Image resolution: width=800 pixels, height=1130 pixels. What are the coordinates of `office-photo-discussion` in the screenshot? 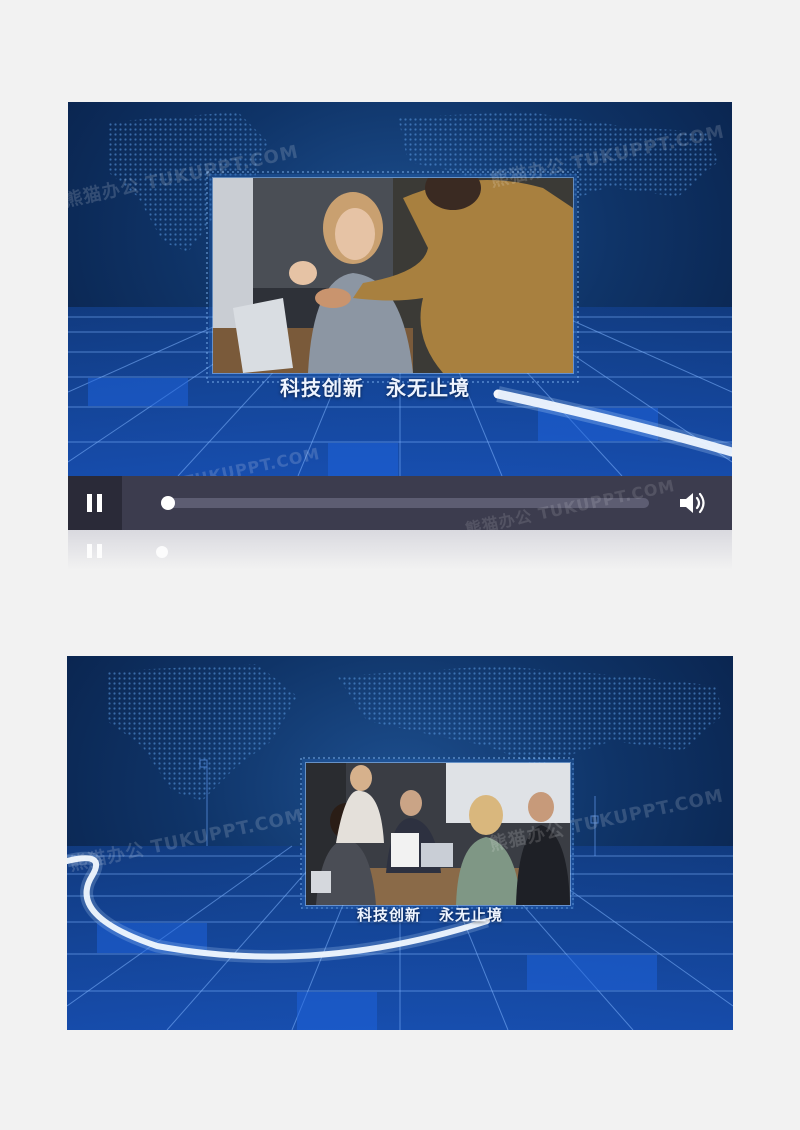 It's located at (393, 275).